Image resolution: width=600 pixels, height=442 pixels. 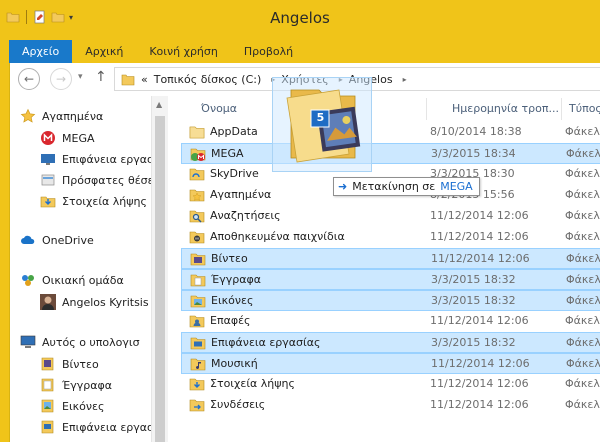 What do you see at coordinates (28, 280) in the screenshot?
I see `homegroup-icon` at bounding box center [28, 280].